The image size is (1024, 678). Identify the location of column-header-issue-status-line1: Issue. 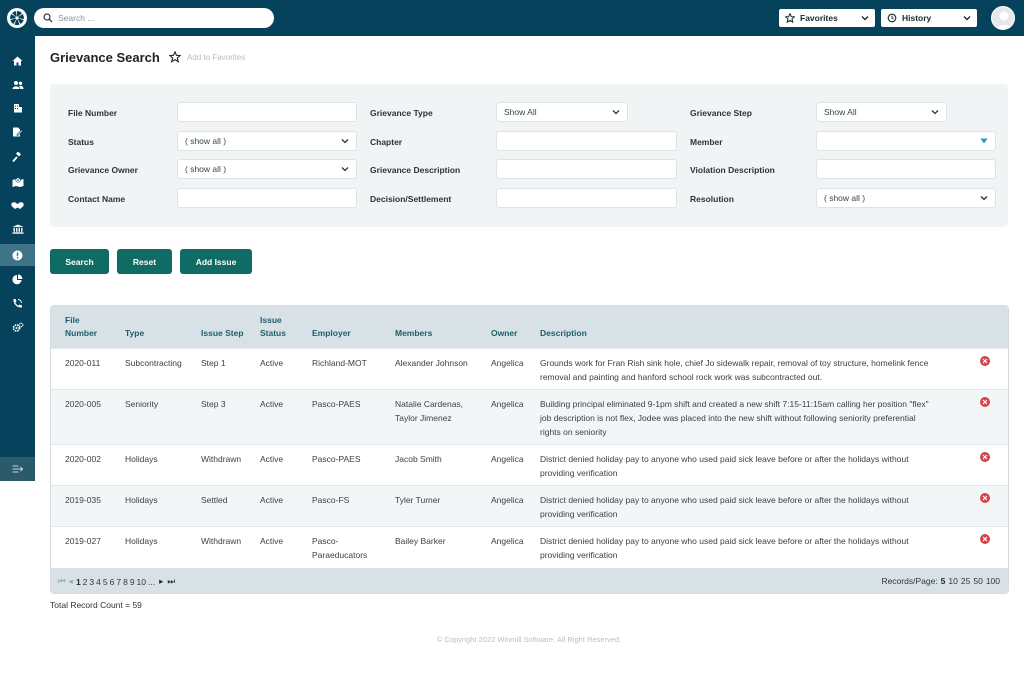
(271, 320).